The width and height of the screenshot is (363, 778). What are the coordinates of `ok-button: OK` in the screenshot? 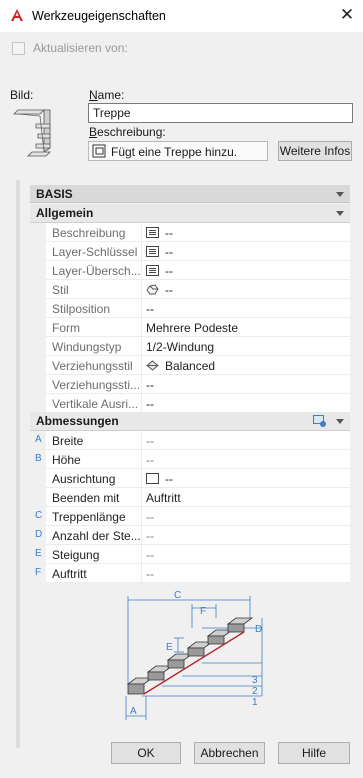 It's located at (146, 753).